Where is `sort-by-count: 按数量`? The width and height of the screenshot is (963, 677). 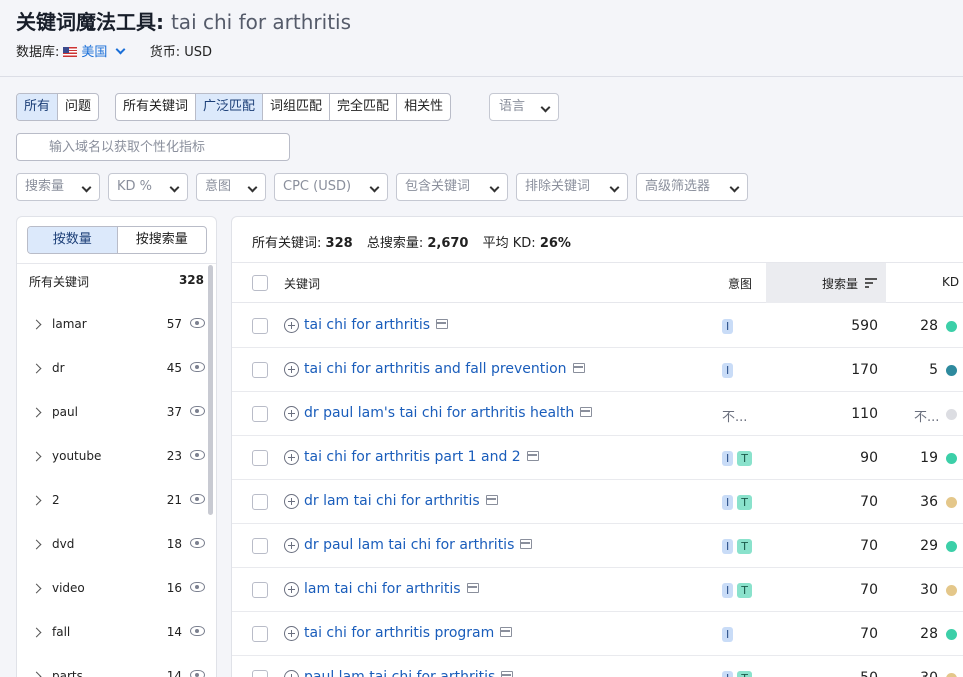 sort-by-count: 按数量 is located at coordinates (73, 240).